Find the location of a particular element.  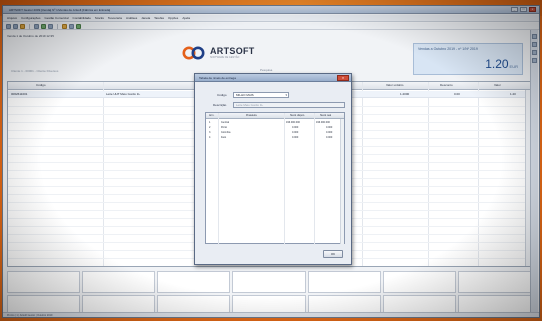

chevron-down-icon: ▾ is located at coordinates (286, 95).